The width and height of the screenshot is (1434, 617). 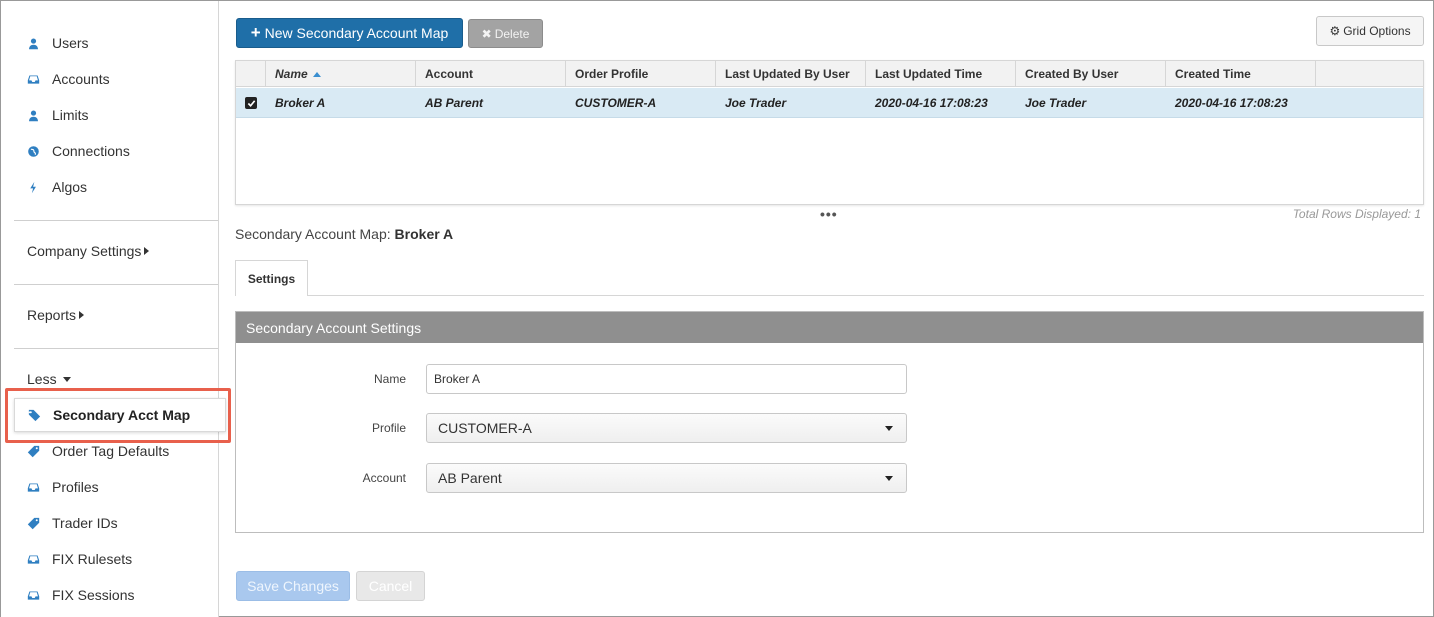 I want to click on column-header-label: Created Time, so click(x=1213, y=74).